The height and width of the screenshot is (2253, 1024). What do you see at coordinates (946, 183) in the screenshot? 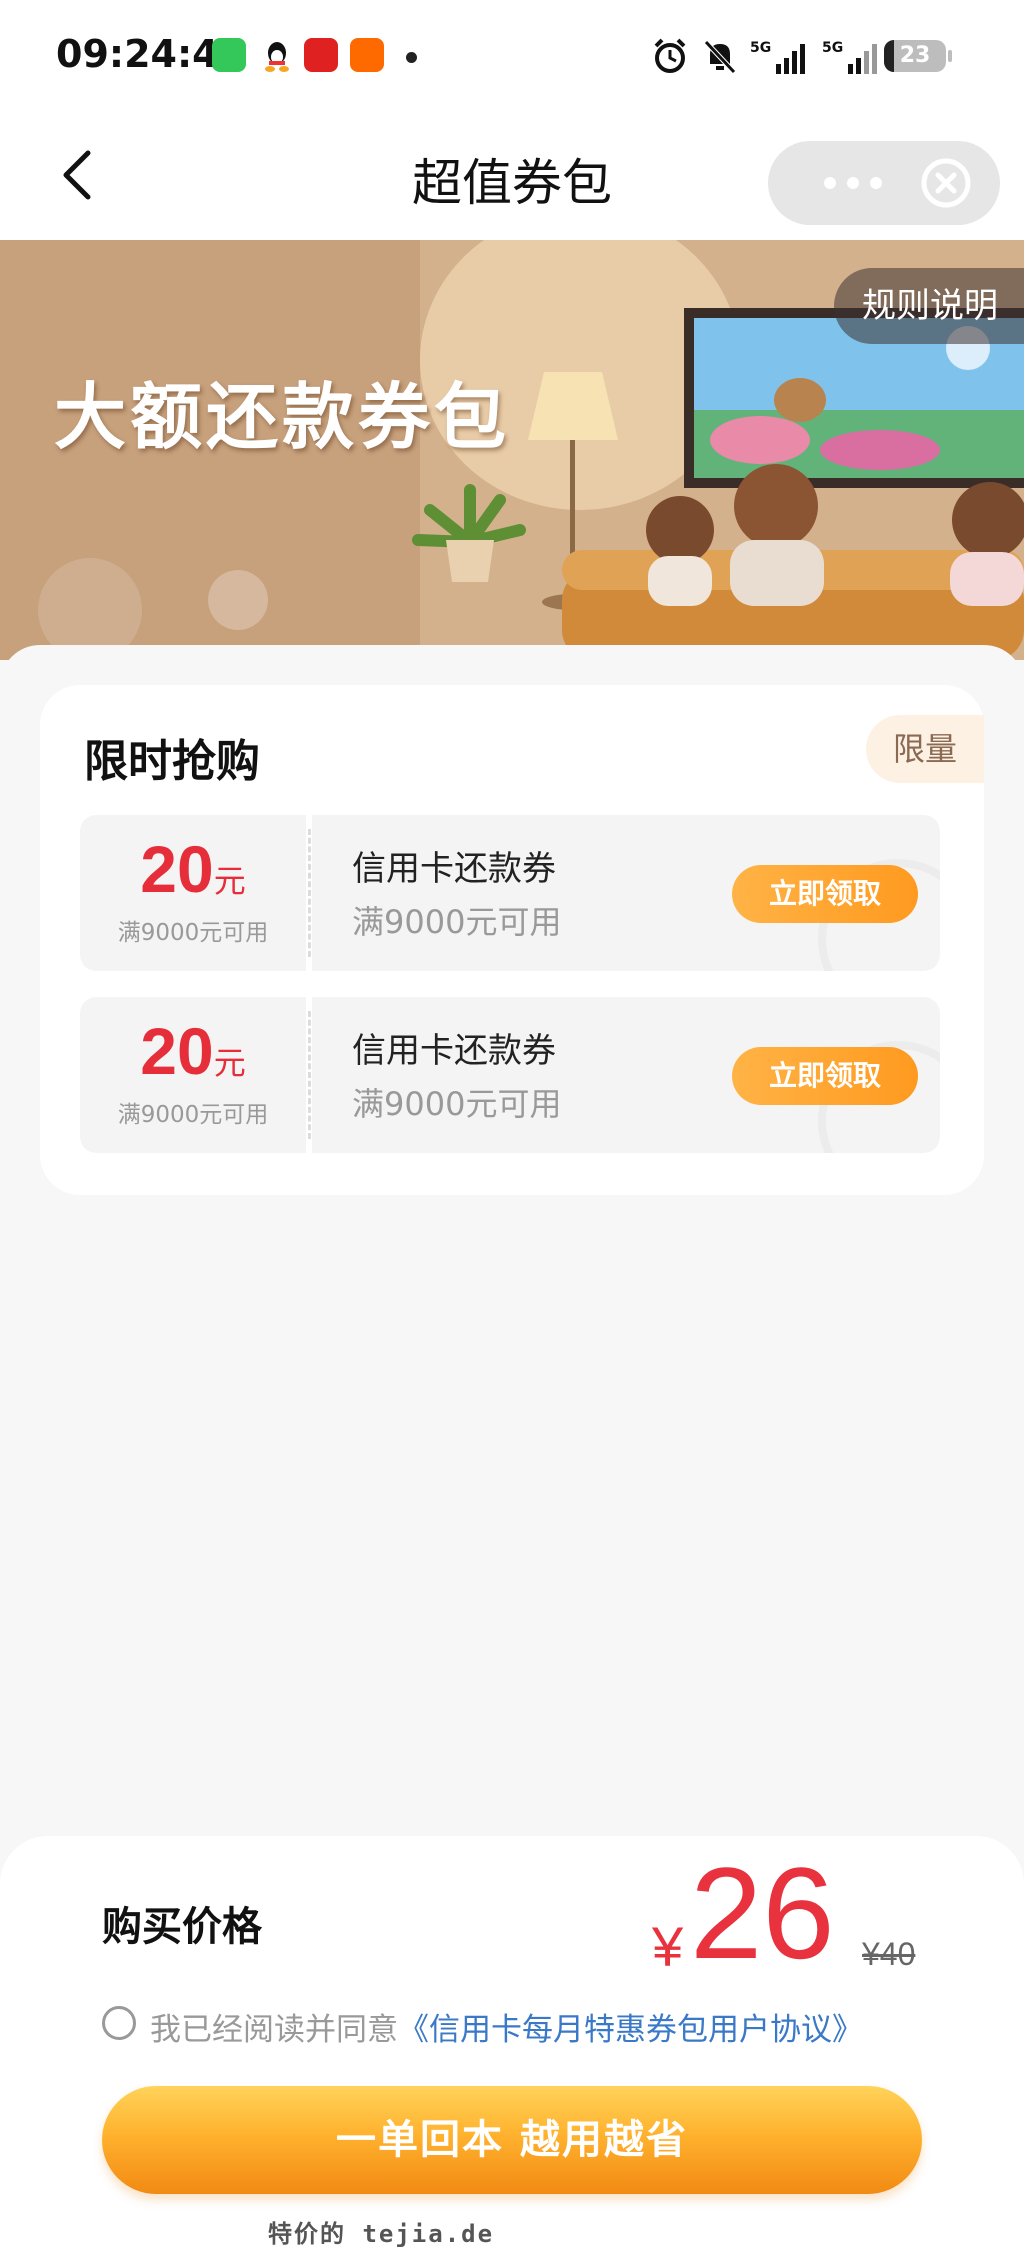
I see `close-icon` at bounding box center [946, 183].